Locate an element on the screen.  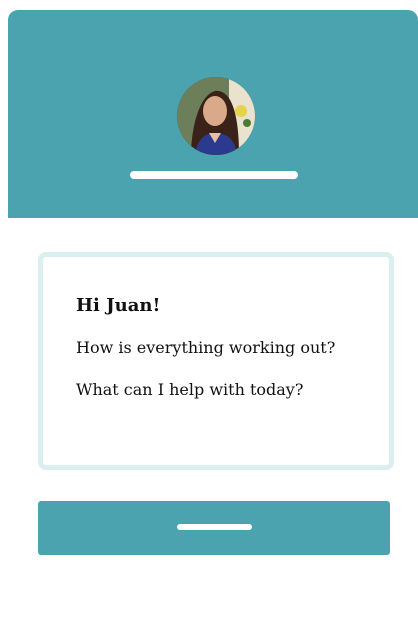
greeting-text: Hi Juan! is located at coordinates (118, 305).